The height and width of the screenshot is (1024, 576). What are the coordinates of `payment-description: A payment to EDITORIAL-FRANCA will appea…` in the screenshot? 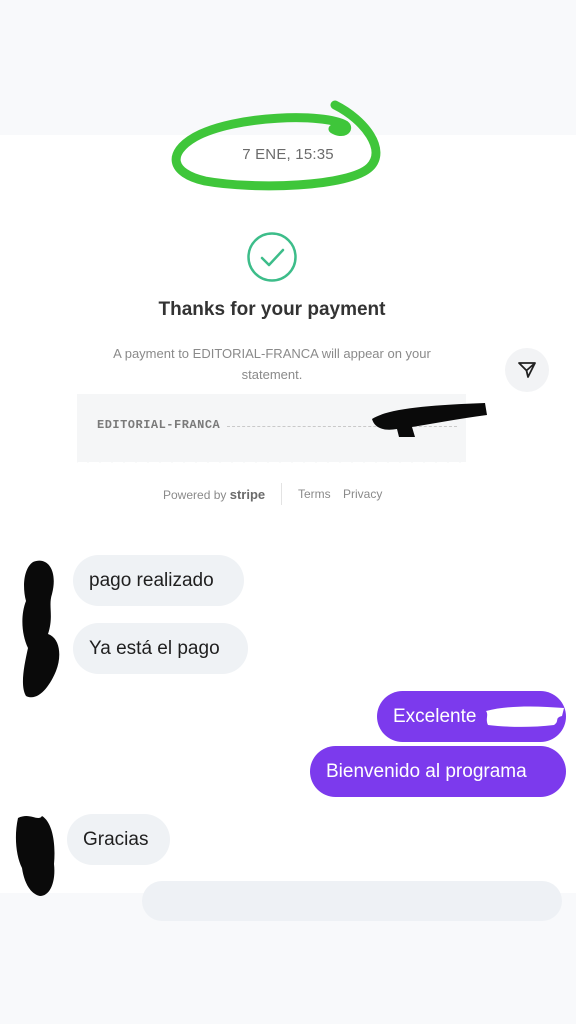 It's located at (272, 364).